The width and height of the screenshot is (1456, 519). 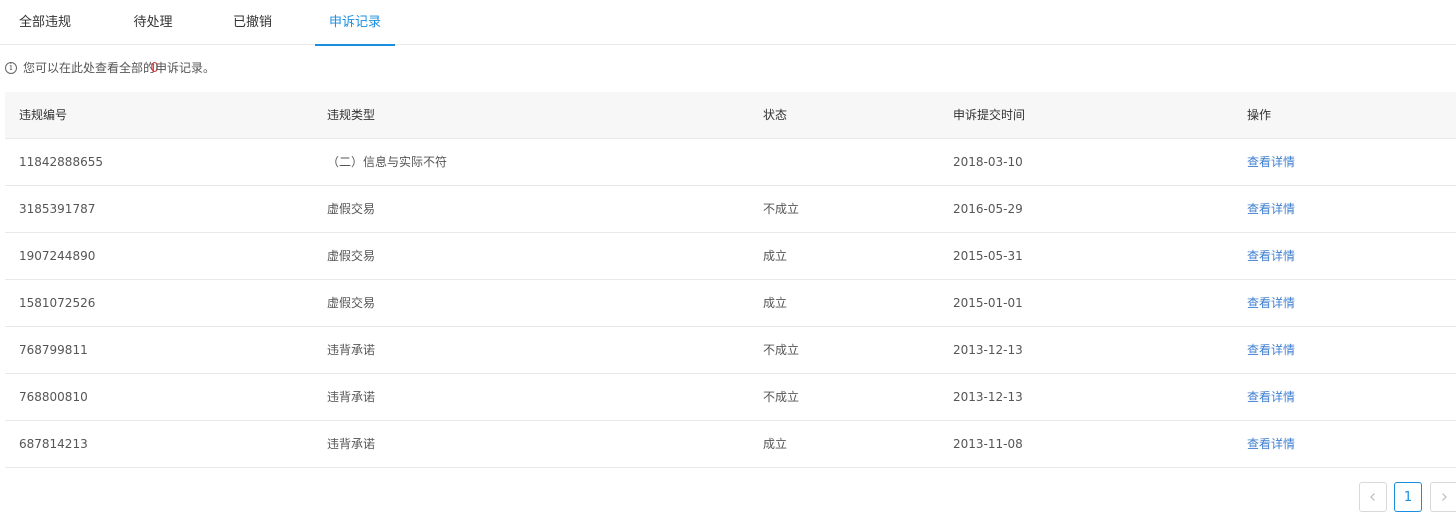 What do you see at coordinates (730, 397) in the screenshot?
I see `table-row: 768800810 违背承诺 不成立 2013-12-13 查看详情` at bounding box center [730, 397].